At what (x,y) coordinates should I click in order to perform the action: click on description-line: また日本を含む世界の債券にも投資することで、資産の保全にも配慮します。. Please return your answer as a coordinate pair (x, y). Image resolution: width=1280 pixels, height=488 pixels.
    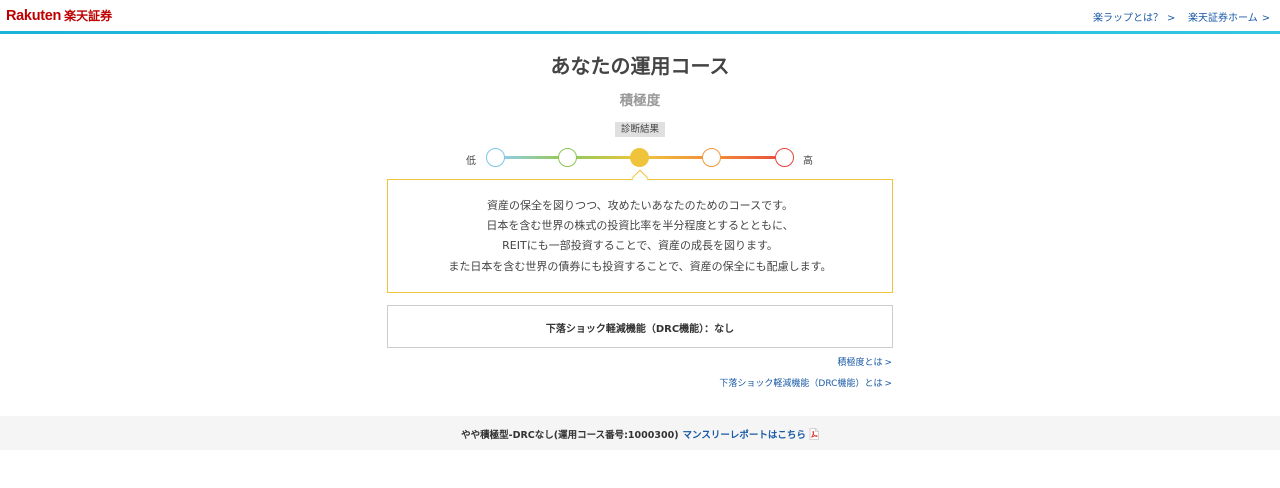
    Looking at the image, I should click on (640, 266).